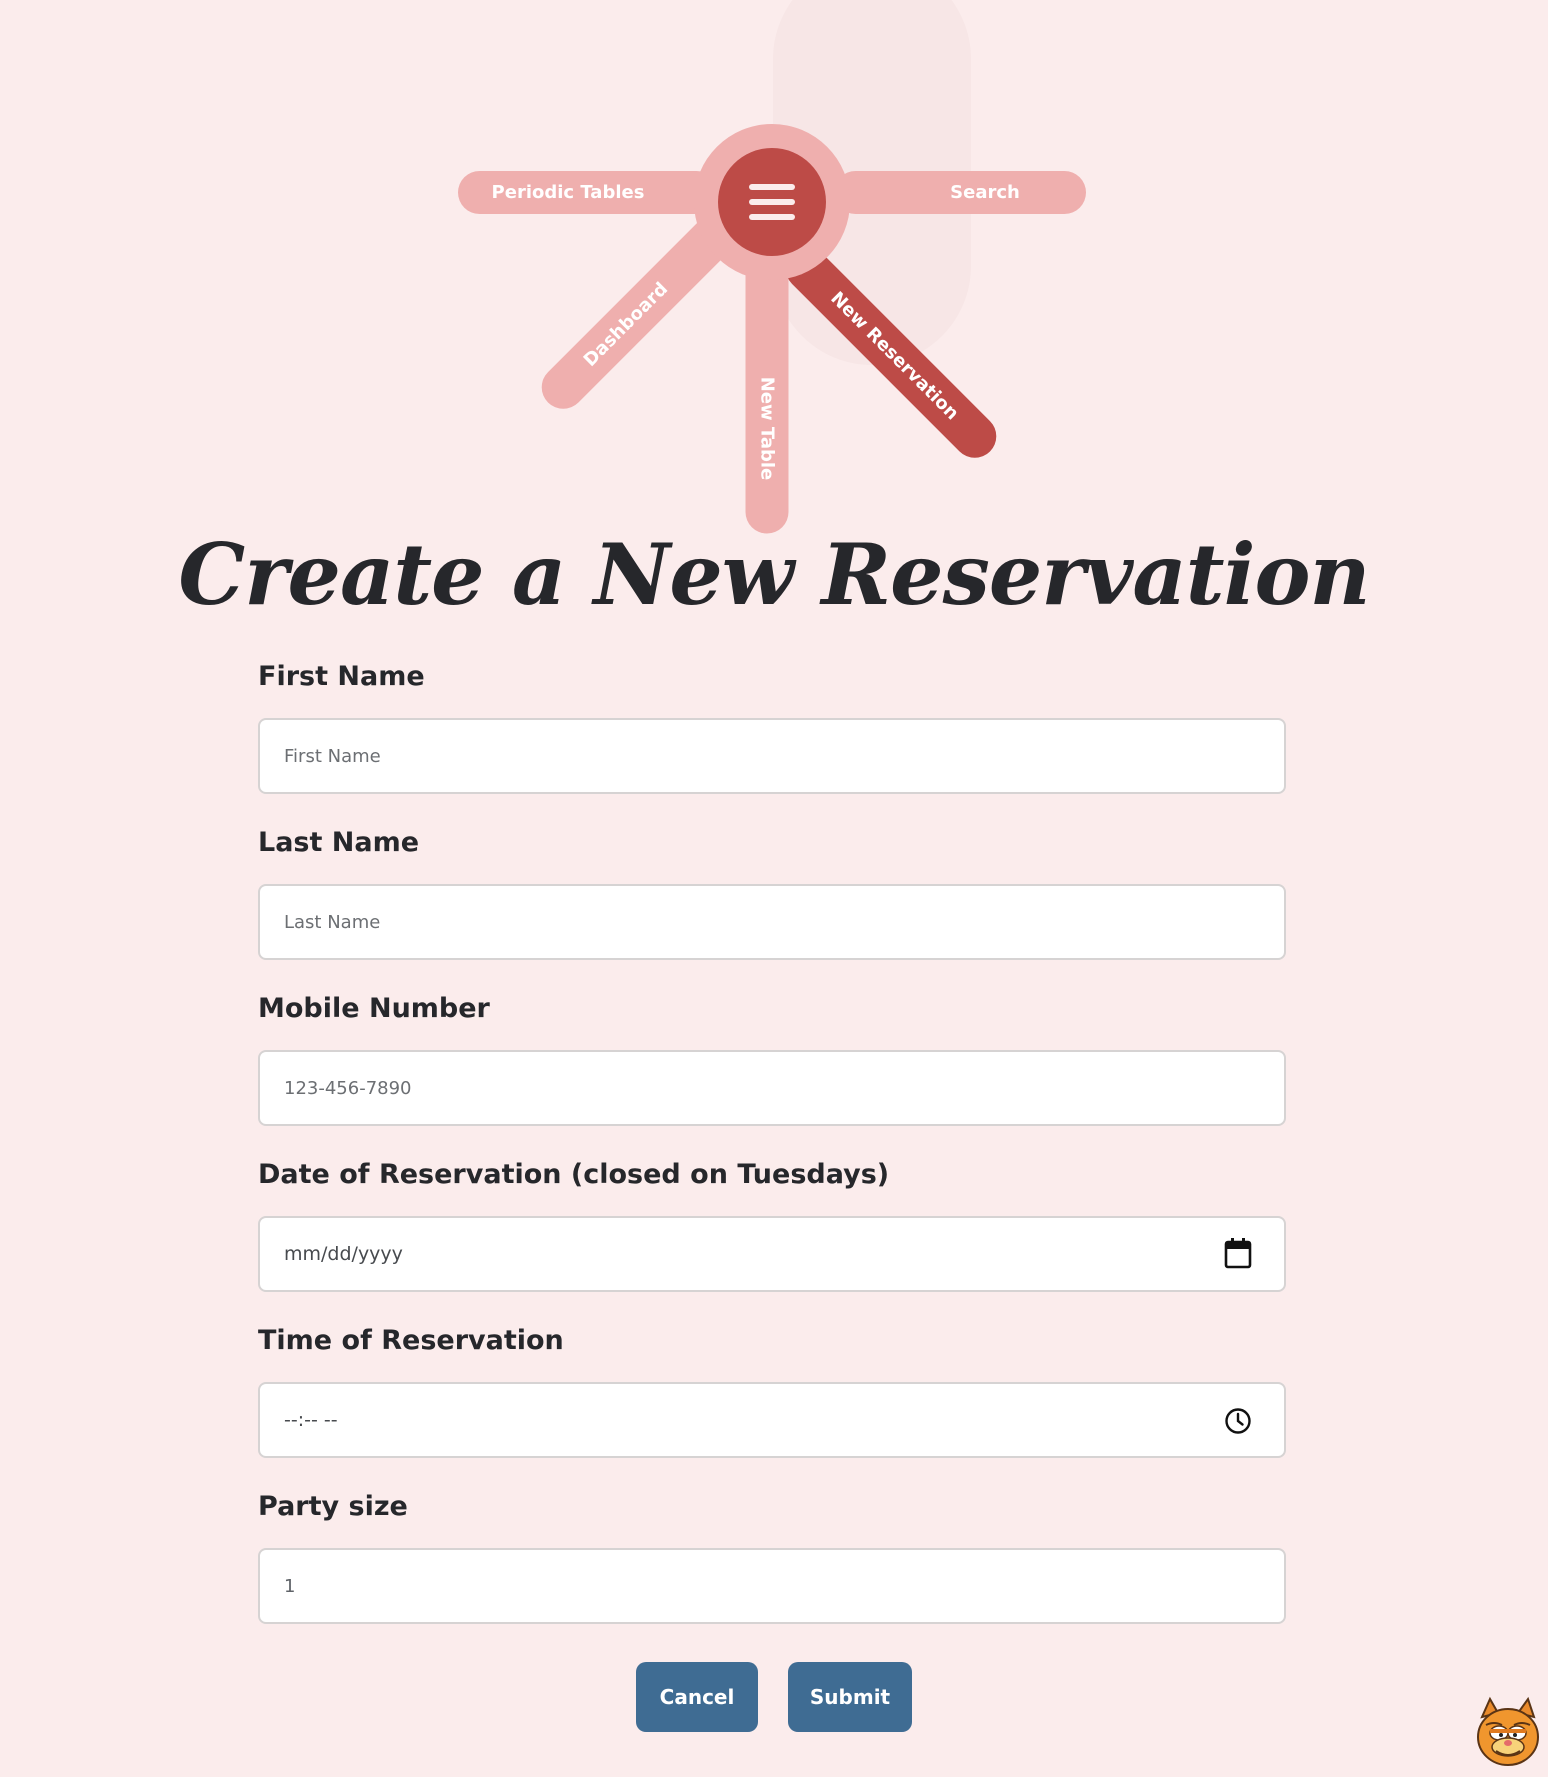  I want to click on clock-icon, so click(1238, 1421).